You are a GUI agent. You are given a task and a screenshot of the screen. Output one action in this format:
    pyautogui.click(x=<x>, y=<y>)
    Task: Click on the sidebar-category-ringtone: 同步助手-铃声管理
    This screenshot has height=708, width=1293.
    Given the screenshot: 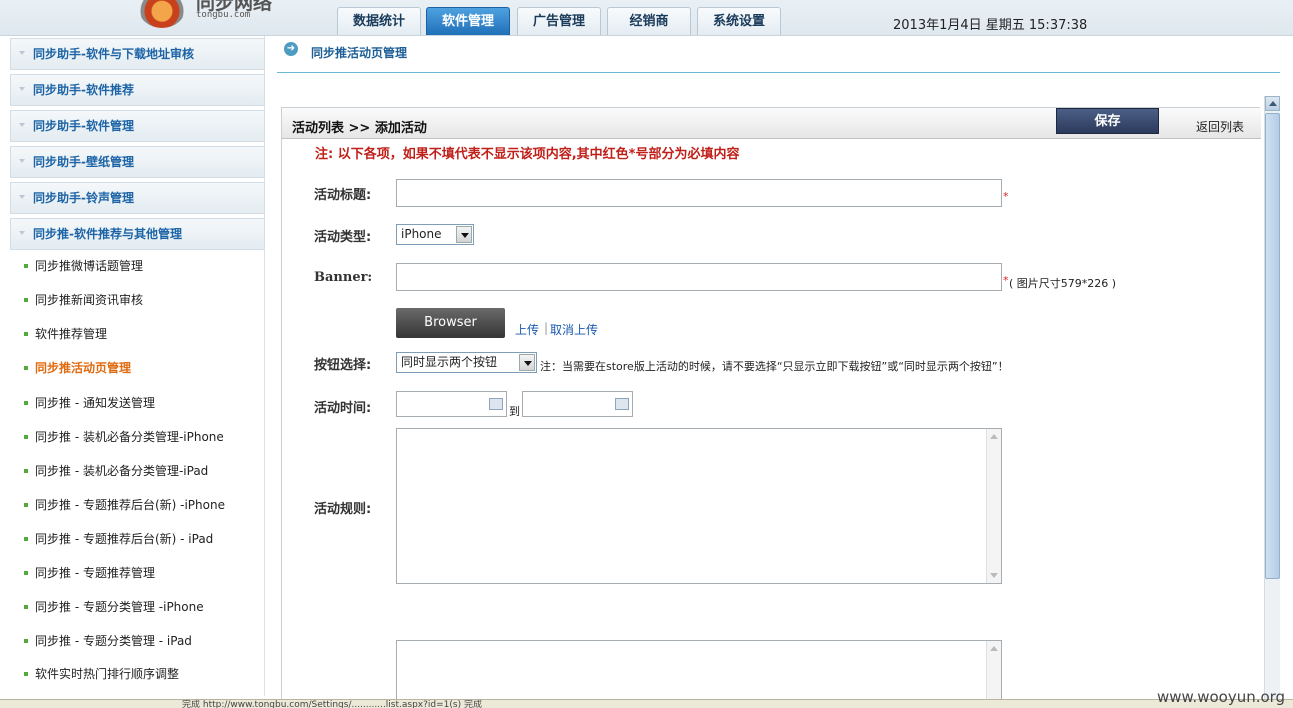 What is the action you would take?
    pyautogui.click(x=137, y=198)
    